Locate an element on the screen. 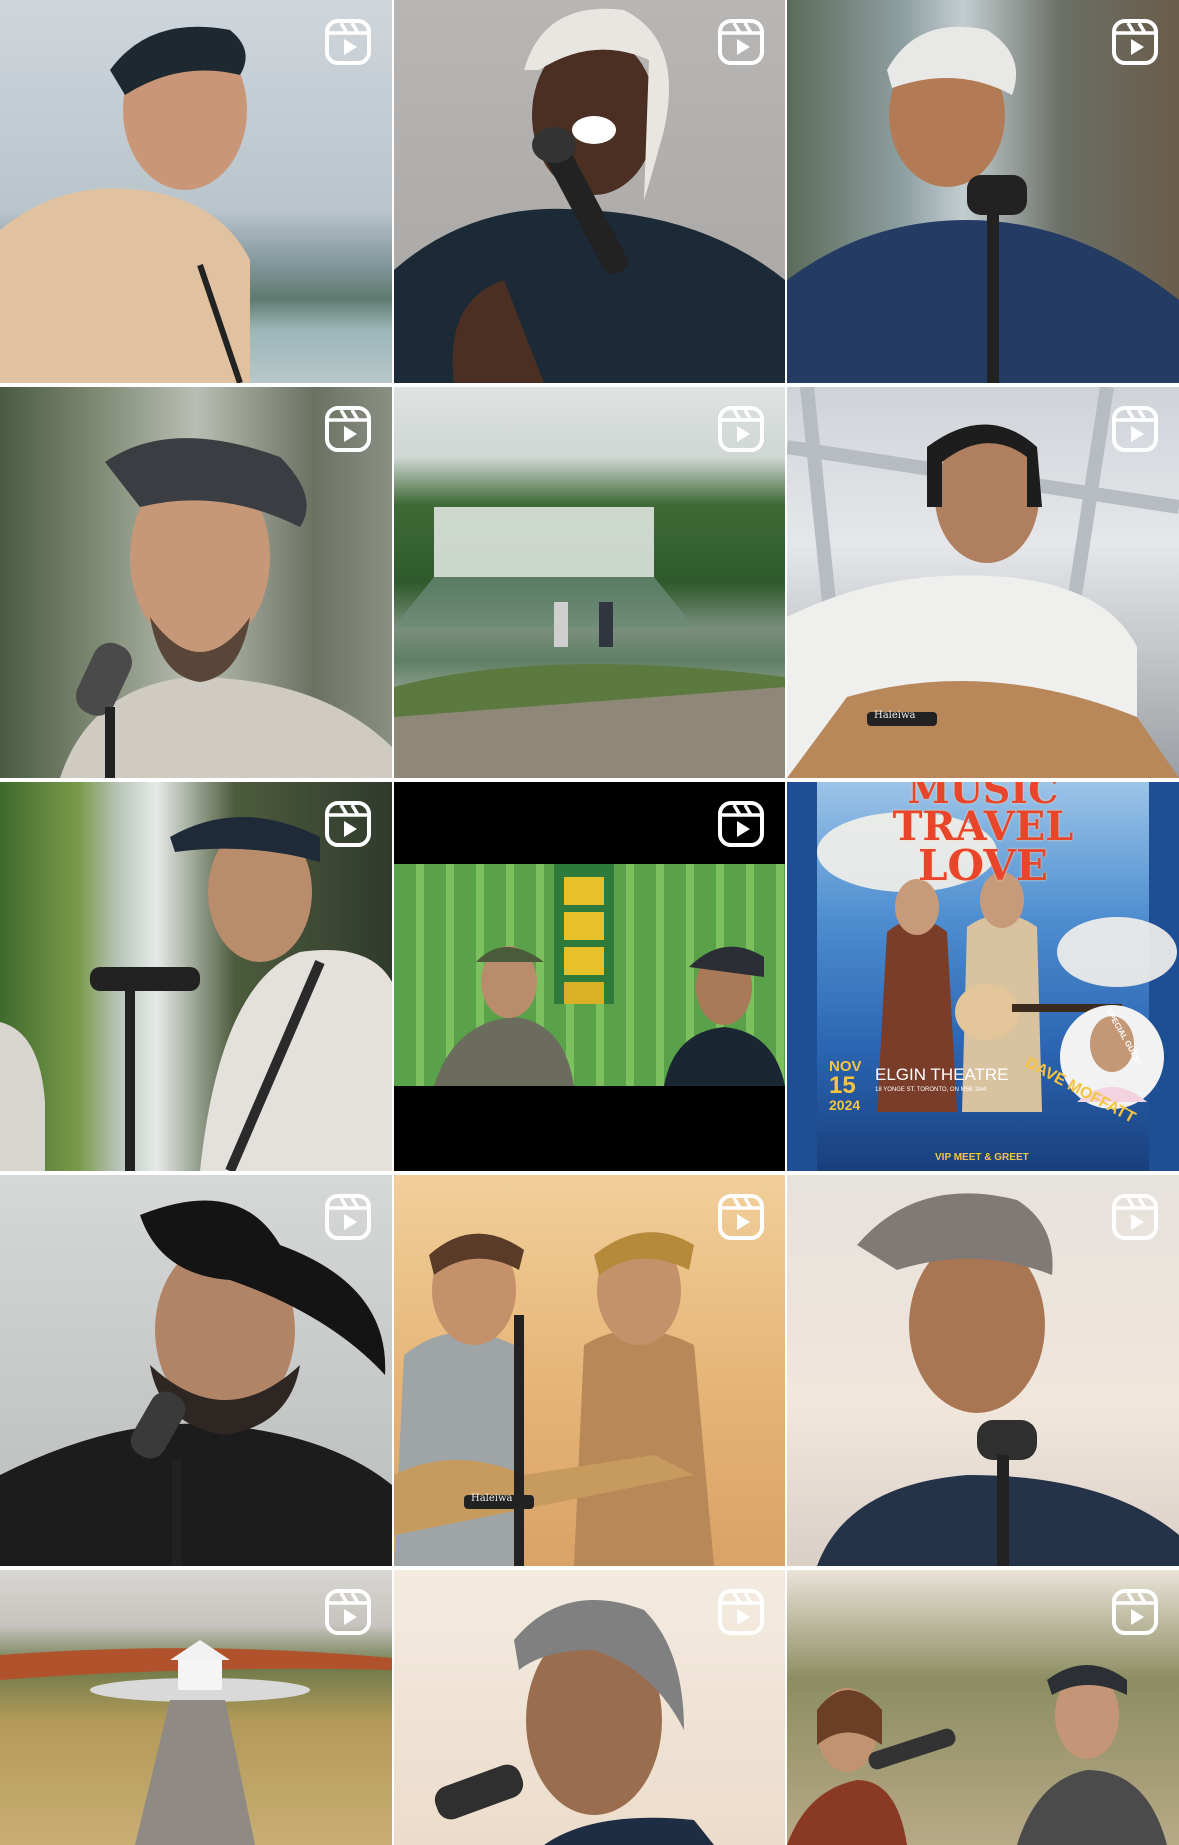 The height and width of the screenshot is (1845, 1179). poster-day: 15 is located at coordinates (842, 1085).